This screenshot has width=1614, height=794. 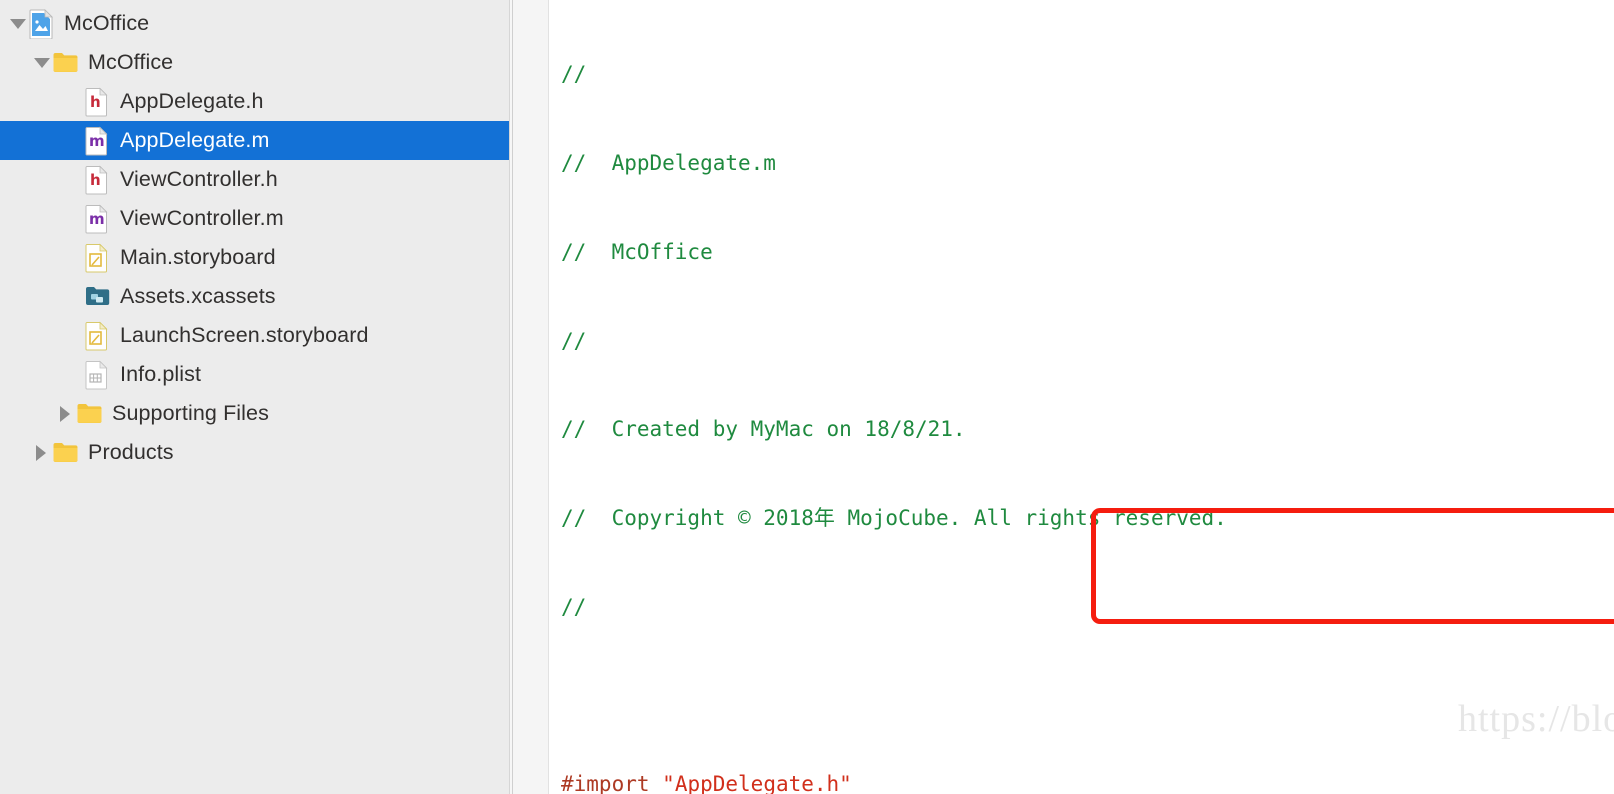 I want to click on tree-row: h AppDelegate.h, so click(x=254, y=101).